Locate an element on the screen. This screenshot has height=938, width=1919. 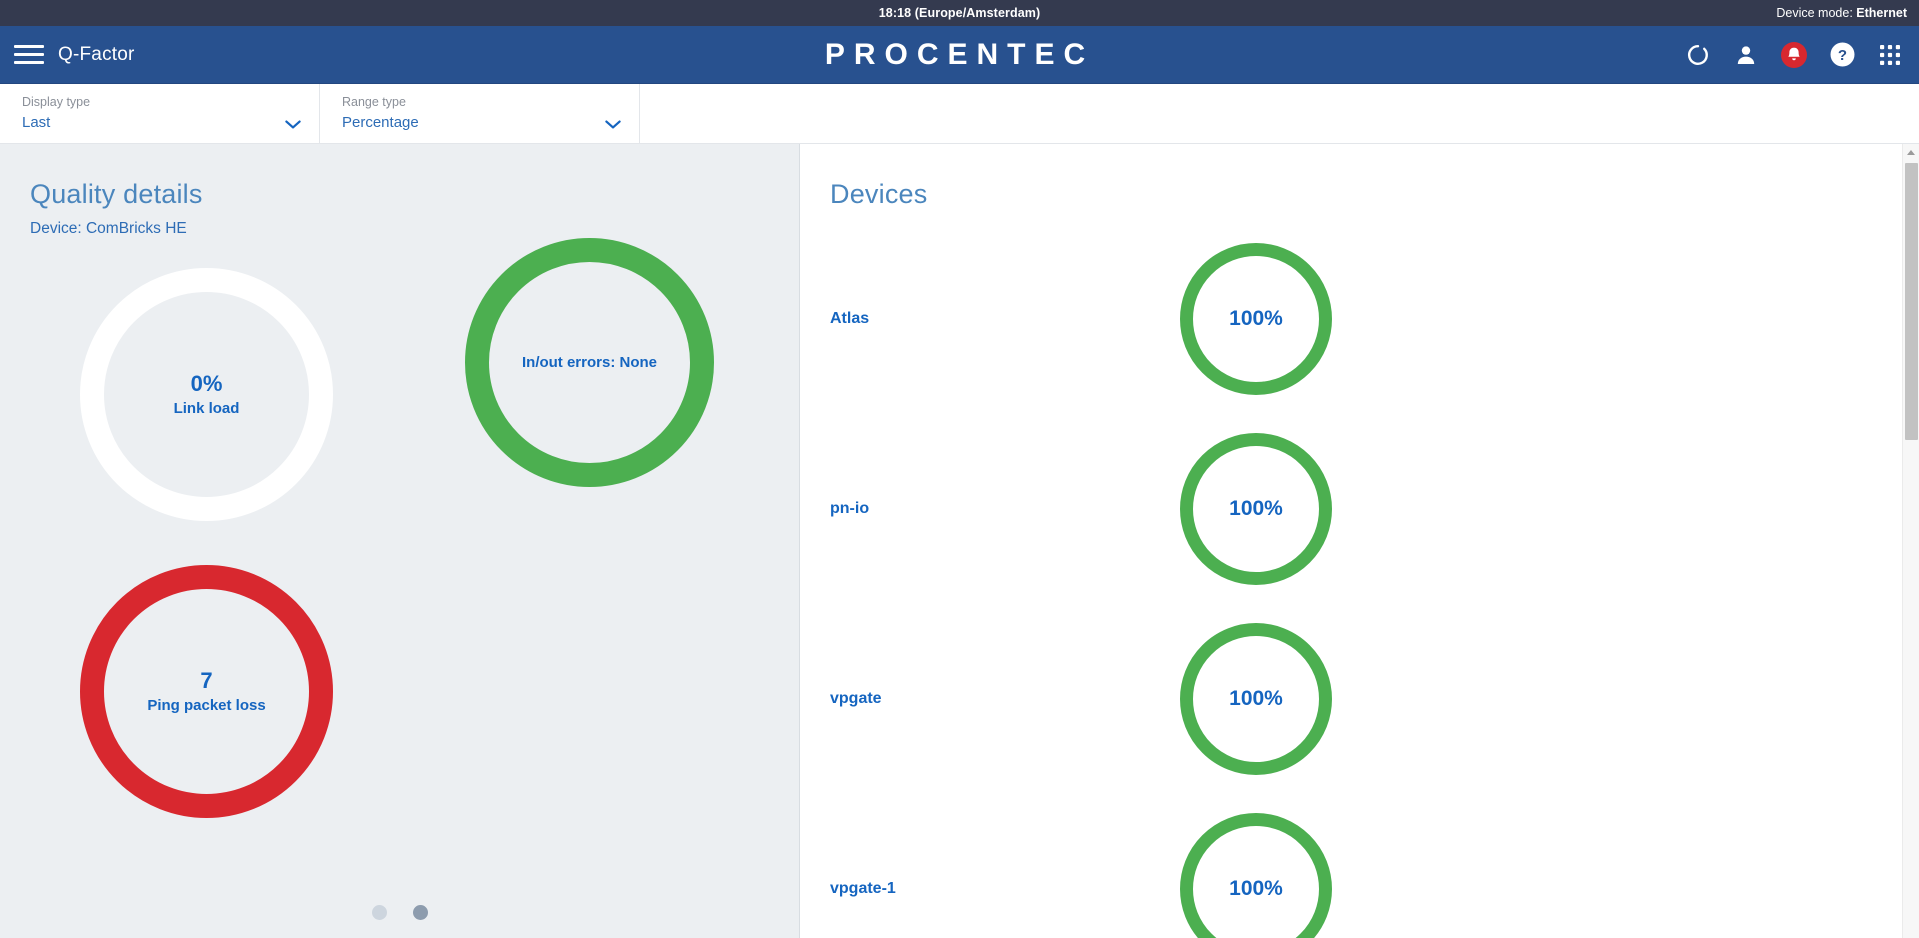
list-item: Atlas 100% is located at coordinates (1359, 319).